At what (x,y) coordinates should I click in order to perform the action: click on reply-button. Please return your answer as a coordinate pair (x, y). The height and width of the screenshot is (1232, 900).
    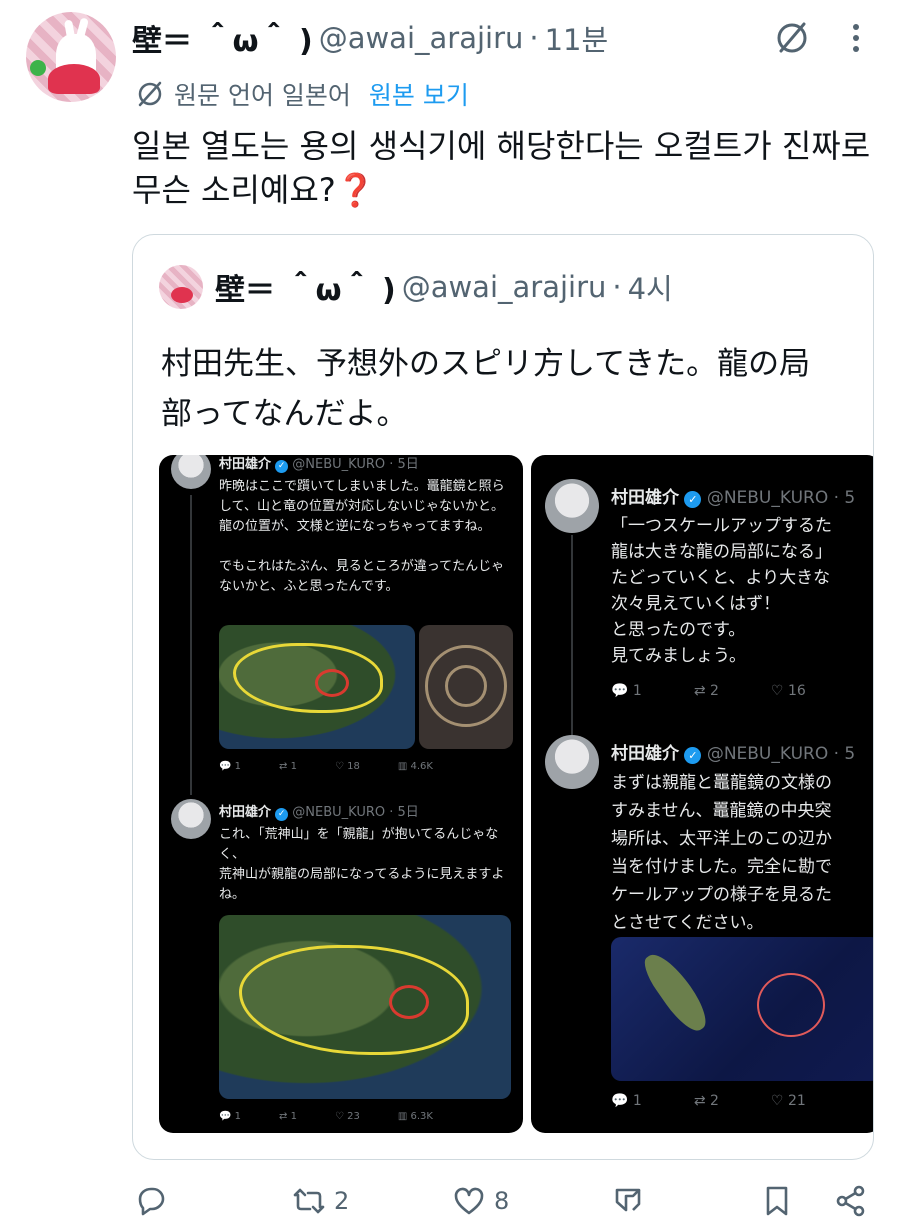
    Looking at the image, I should click on (155, 1201).